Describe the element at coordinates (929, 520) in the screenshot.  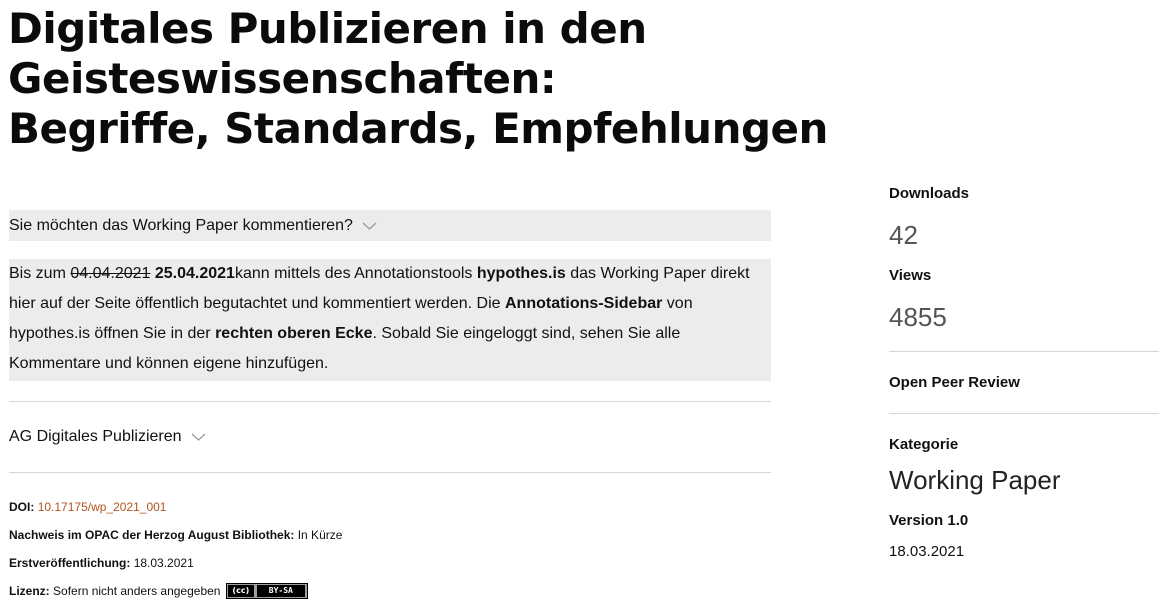
I see `version-label: Version 1.0` at that location.